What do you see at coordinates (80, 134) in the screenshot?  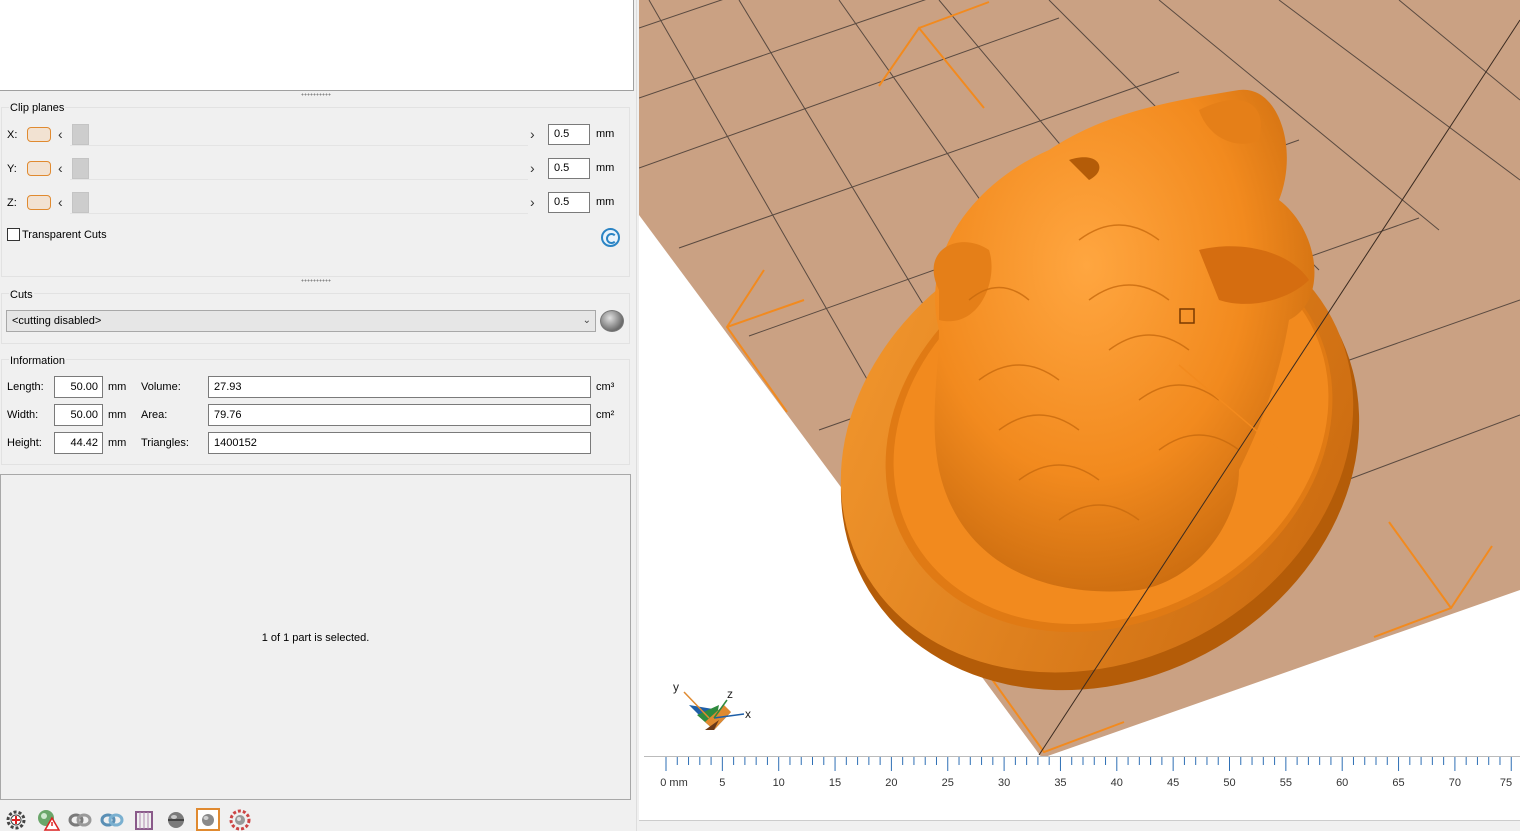 I see `clip-x-slider-thumb` at bounding box center [80, 134].